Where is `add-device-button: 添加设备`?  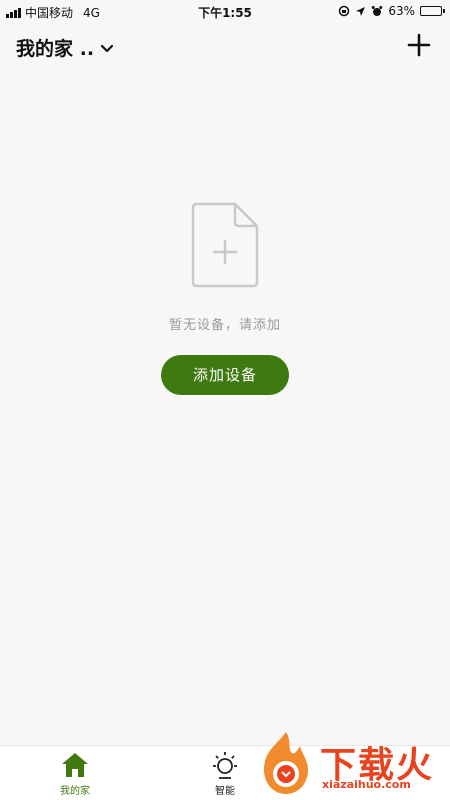
add-device-button: 添加设备 is located at coordinates (225, 375).